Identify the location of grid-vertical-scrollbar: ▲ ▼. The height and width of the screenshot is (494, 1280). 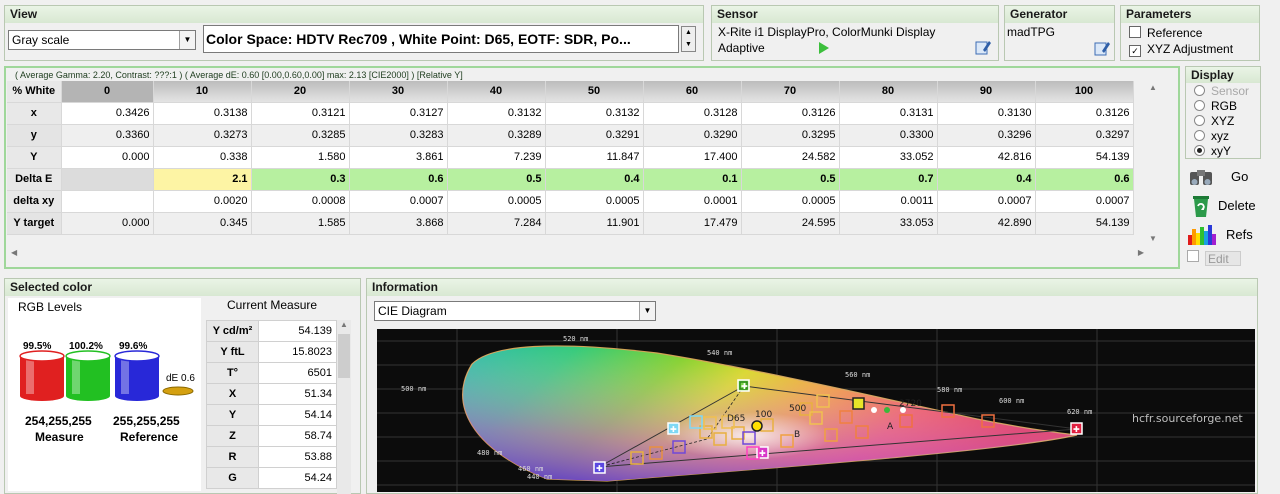
(1153, 163).